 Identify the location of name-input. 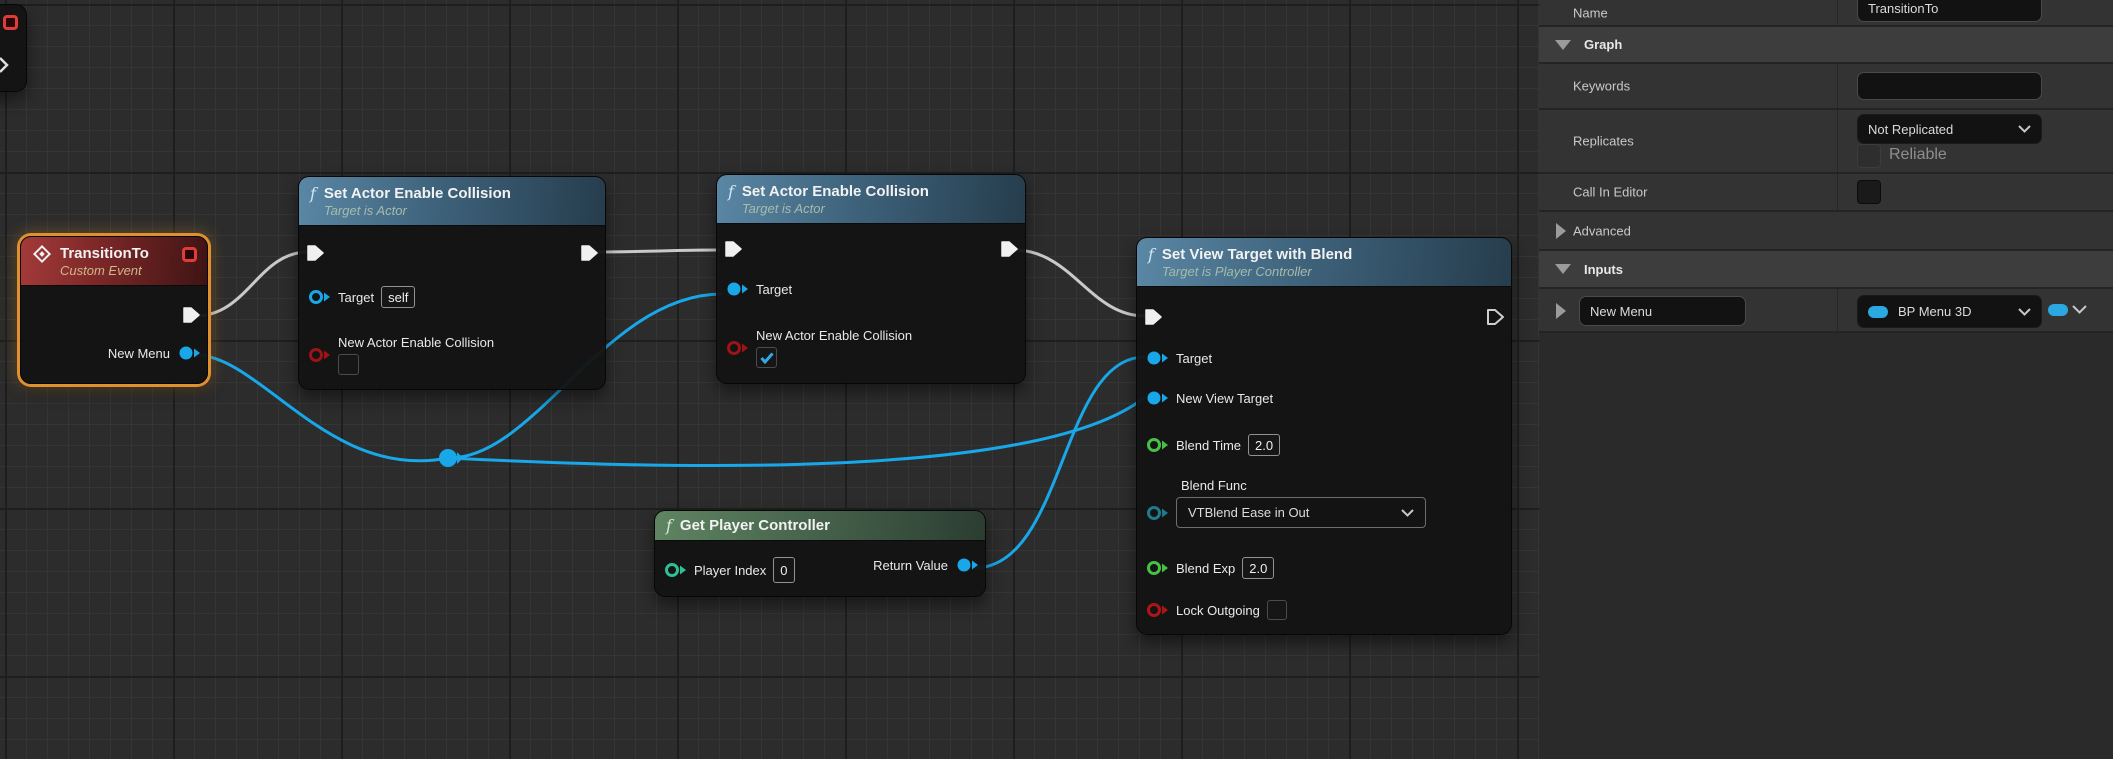
(1949, 11).